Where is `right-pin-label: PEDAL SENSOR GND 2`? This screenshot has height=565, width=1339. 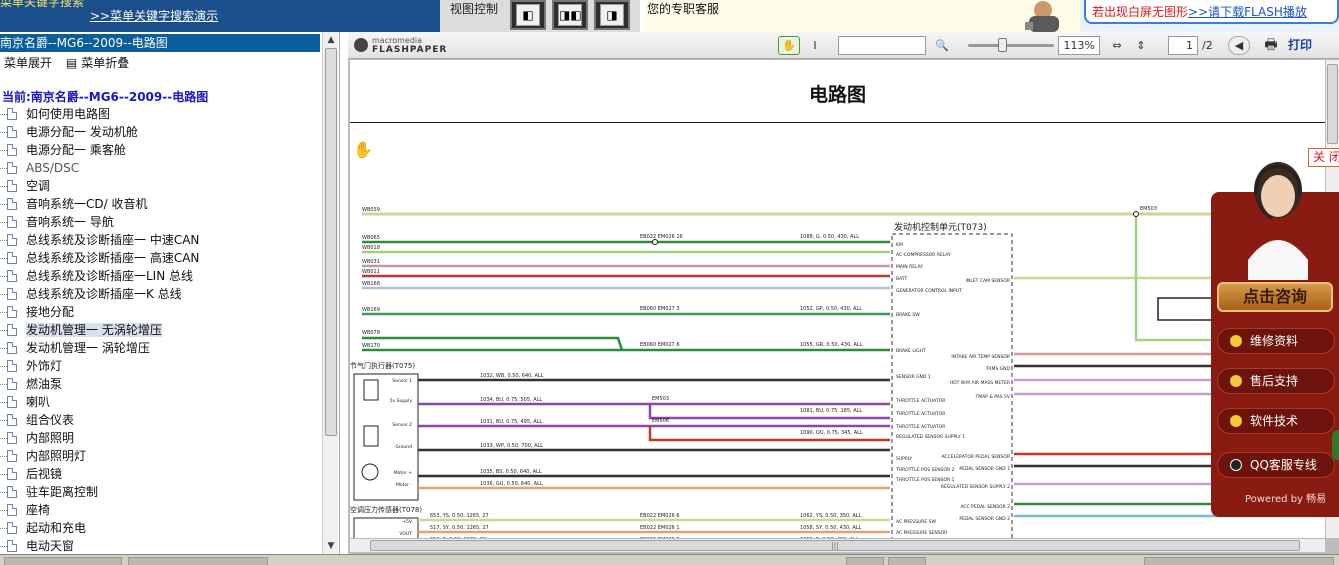
right-pin-label: PEDAL SENSOR GND 2 is located at coordinates (984, 519).